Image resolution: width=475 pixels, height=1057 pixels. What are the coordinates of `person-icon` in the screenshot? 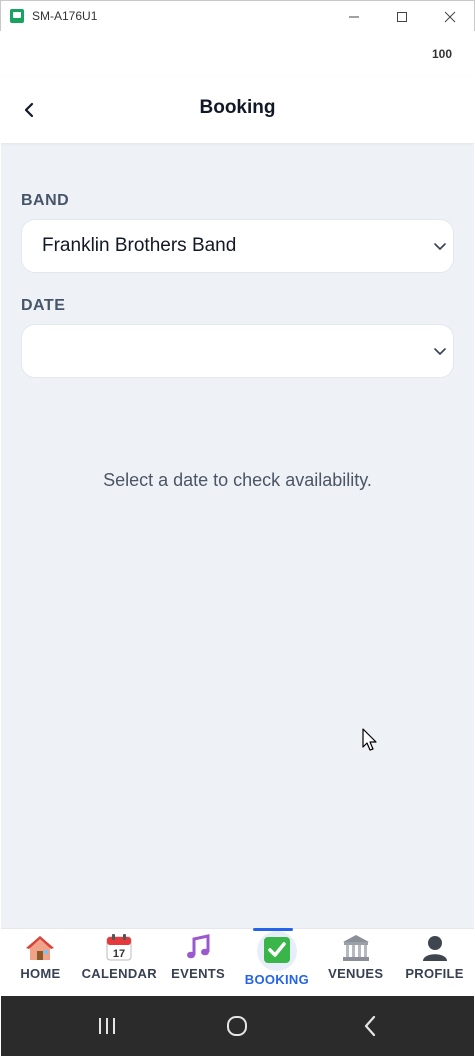 It's located at (434, 948).